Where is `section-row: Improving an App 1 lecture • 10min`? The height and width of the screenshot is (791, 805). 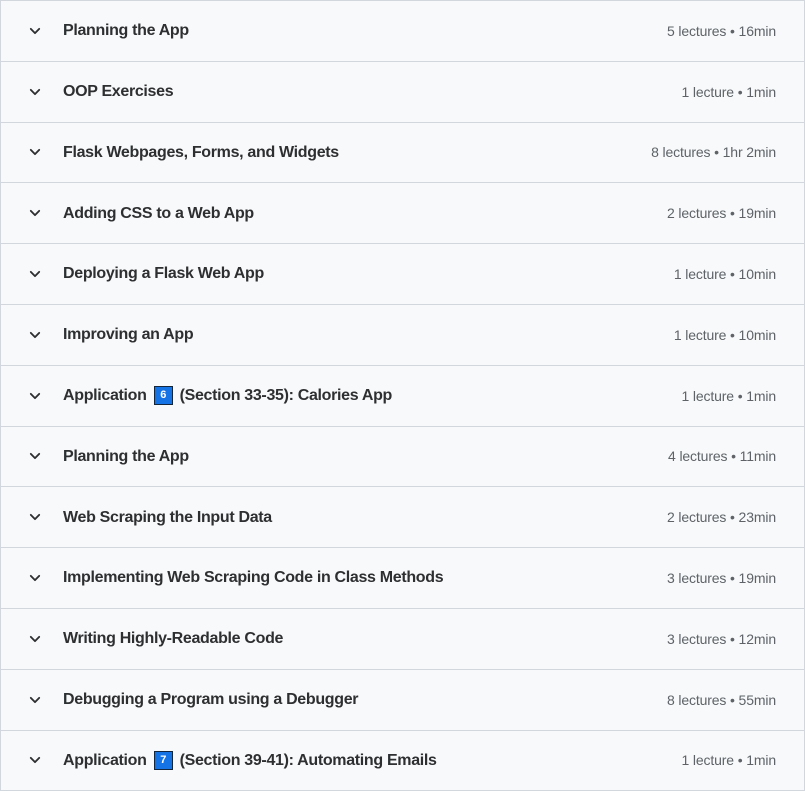 section-row: Improving an App 1 lecture • 10min is located at coordinates (402, 335).